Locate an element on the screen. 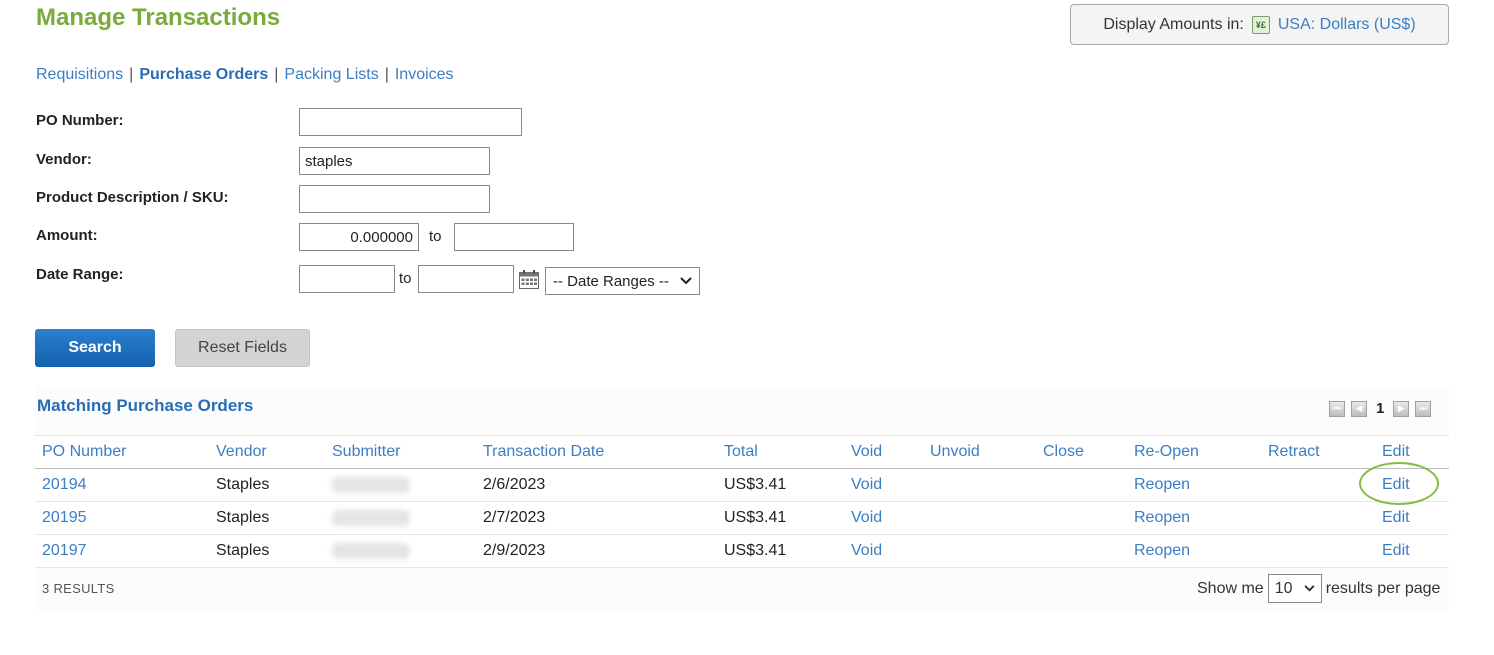  date-from-input is located at coordinates (347, 279).